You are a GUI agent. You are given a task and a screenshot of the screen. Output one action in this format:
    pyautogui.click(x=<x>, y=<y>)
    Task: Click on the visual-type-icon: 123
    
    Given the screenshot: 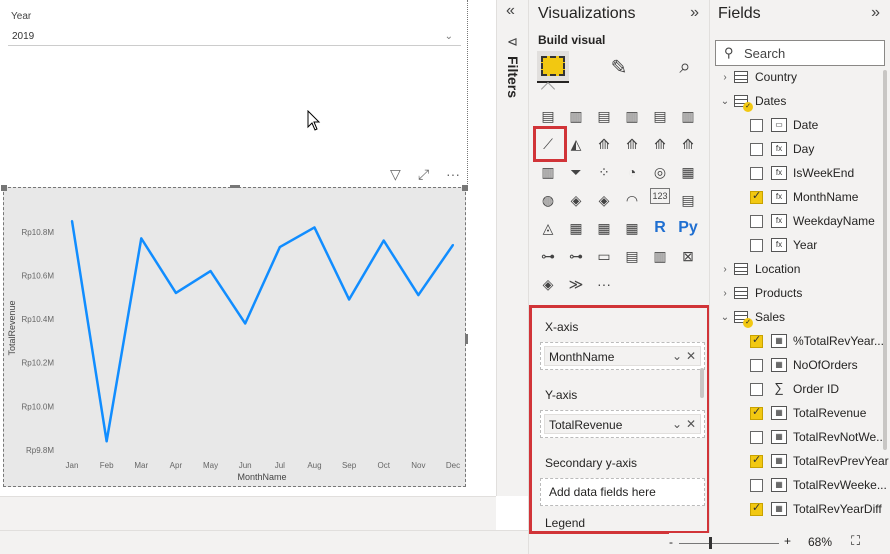 What is the action you would take?
    pyautogui.click(x=660, y=196)
    